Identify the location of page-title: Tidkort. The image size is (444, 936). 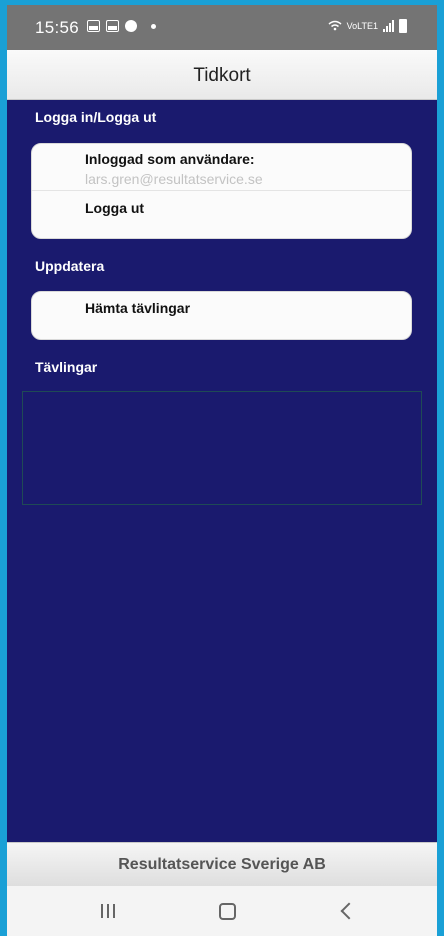
(222, 75).